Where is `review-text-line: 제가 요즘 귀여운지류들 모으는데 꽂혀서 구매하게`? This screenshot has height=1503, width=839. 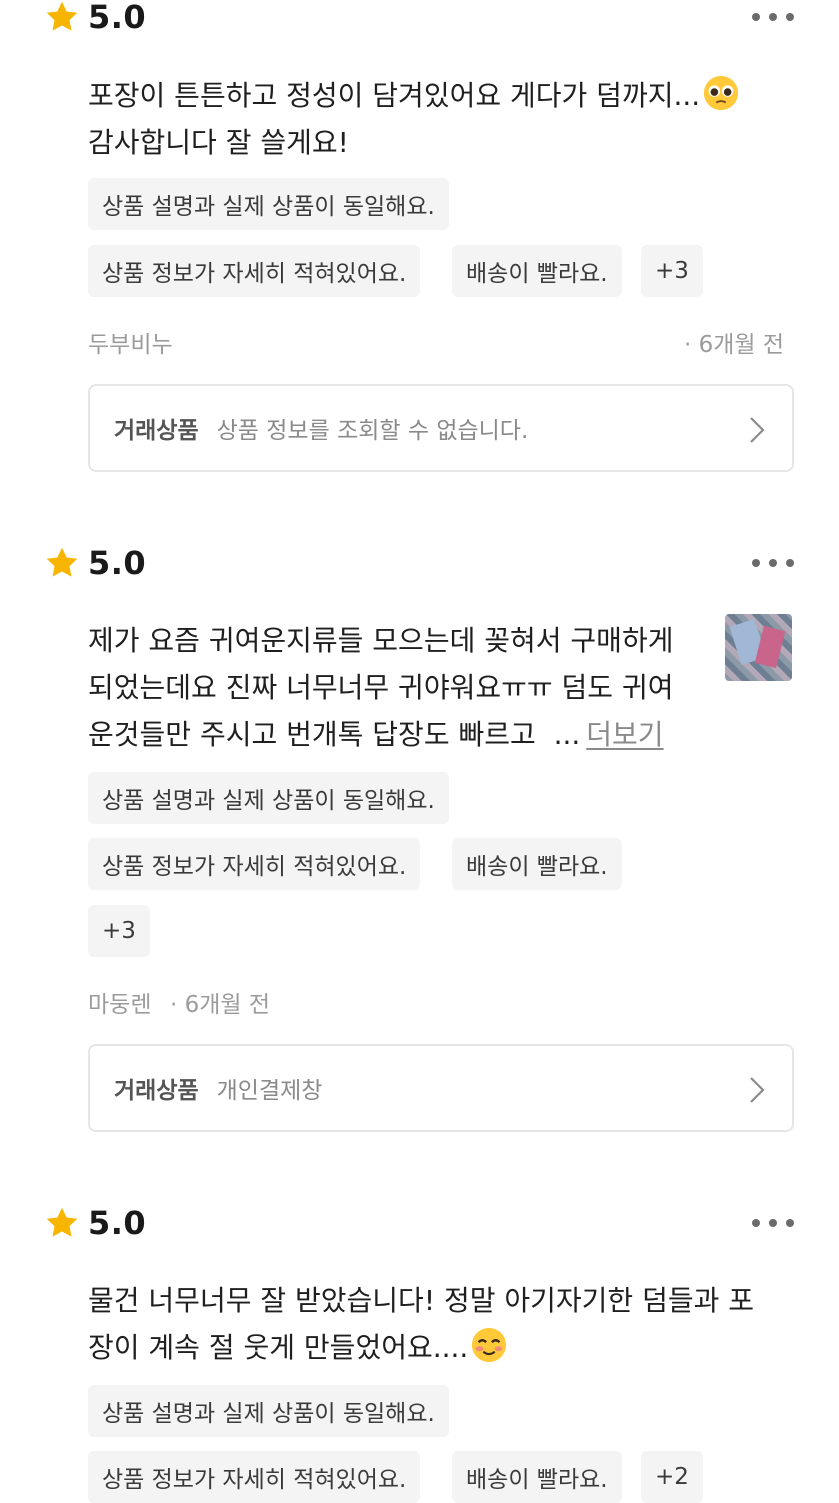
review-text-line: 제가 요즘 귀여운지류들 모으는데 꽂혀서 구매하게 is located at coordinates (381, 640).